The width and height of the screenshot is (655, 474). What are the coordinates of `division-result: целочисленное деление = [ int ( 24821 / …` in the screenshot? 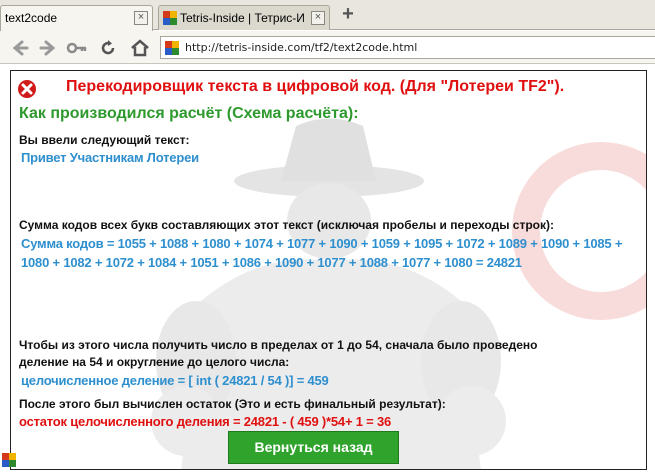 It's located at (175, 380).